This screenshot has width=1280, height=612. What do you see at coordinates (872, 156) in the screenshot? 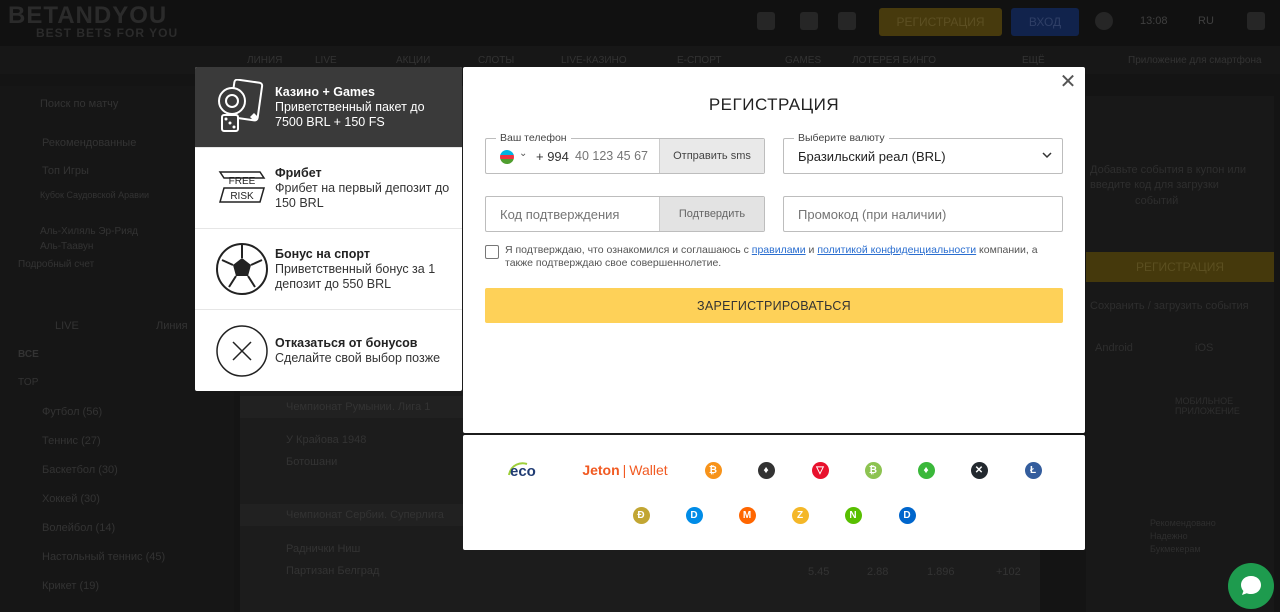
I see `currency-value: Бразильский реал (BRL)` at bounding box center [872, 156].